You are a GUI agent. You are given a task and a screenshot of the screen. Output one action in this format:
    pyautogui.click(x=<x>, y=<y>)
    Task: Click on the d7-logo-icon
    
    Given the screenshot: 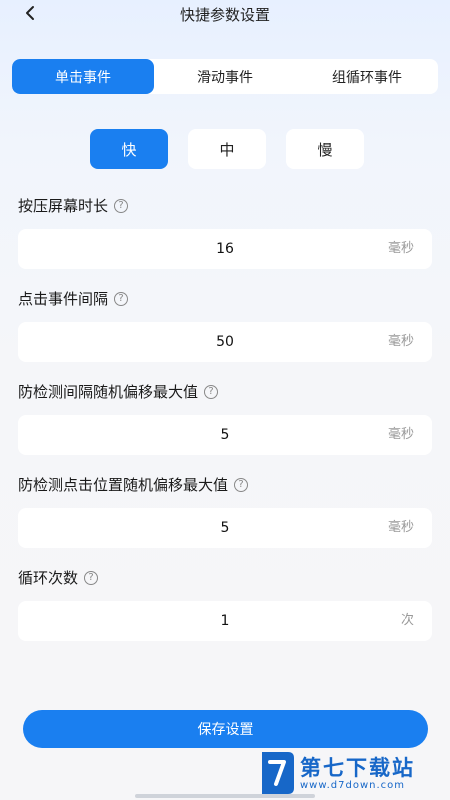 What is the action you would take?
    pyautogui.click(x=278, y=773)
    